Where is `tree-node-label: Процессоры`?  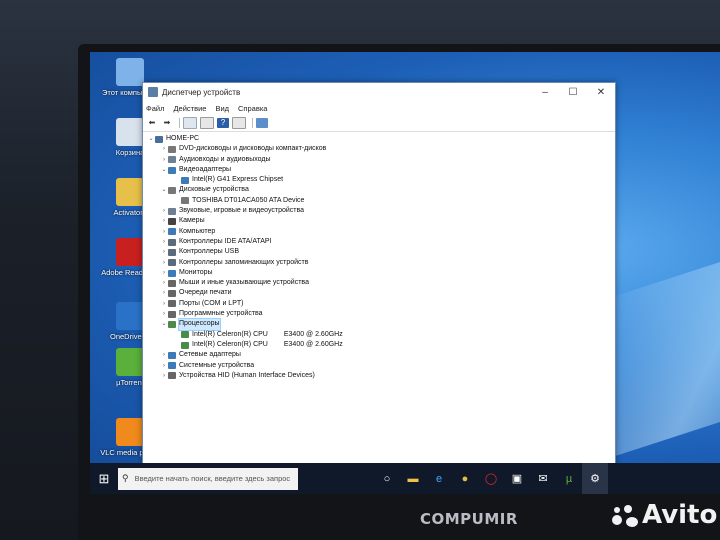 tree-node-label: Процессоры is located at coordinates (199, 324).